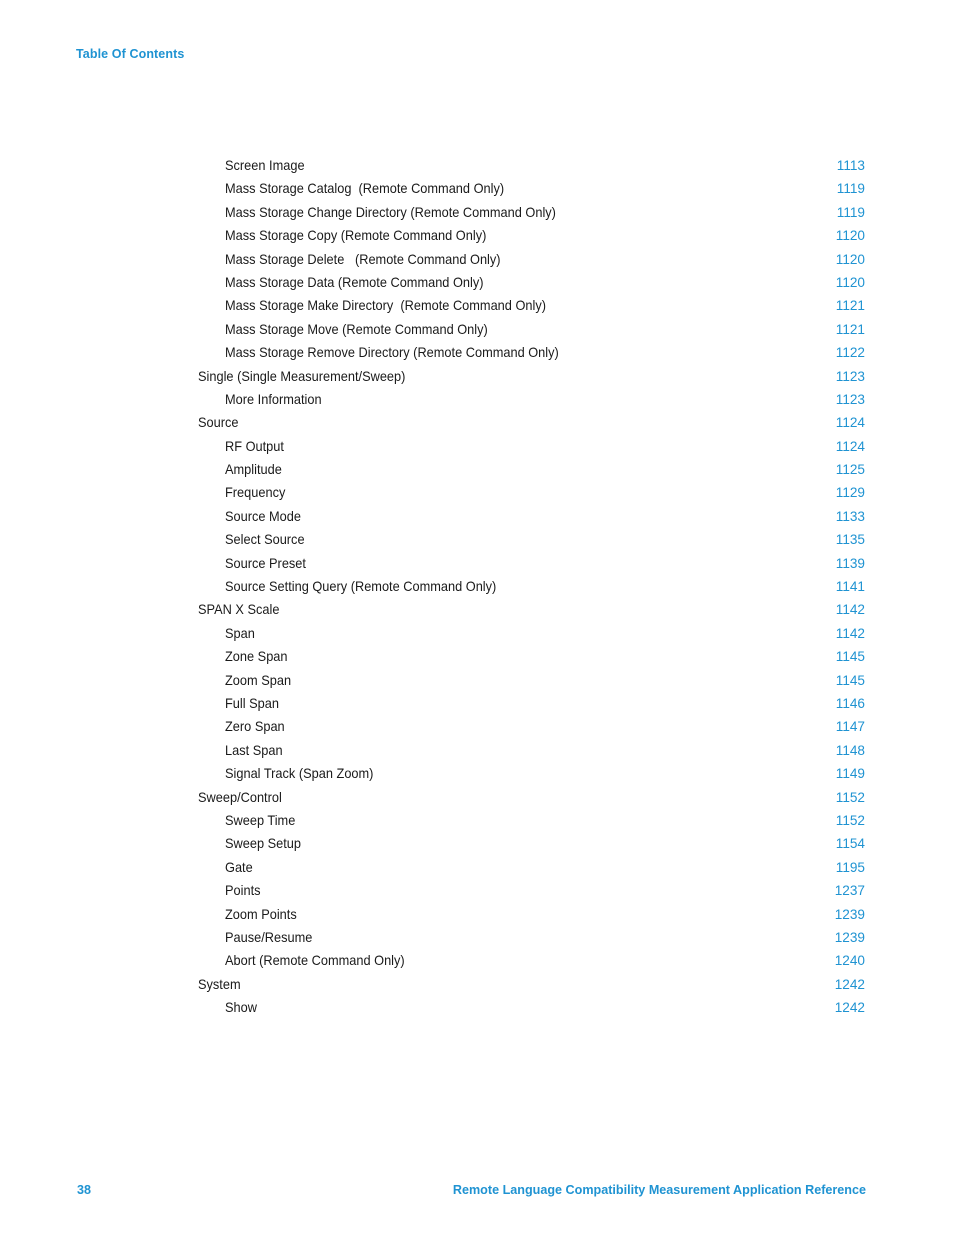  Describe the element at coordinates (269, 937) in the screenshot. I see `toc-entry-title: Pause/Resume` at that location.